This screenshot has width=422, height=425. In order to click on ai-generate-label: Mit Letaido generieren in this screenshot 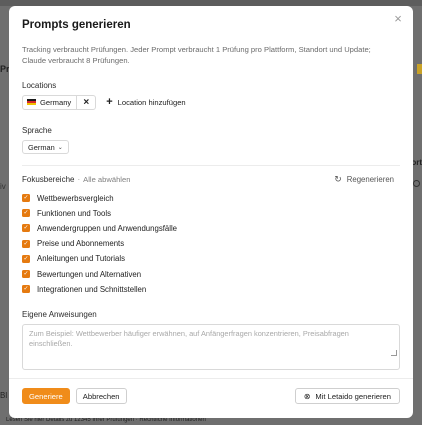, I will do `click(353, 396)`.